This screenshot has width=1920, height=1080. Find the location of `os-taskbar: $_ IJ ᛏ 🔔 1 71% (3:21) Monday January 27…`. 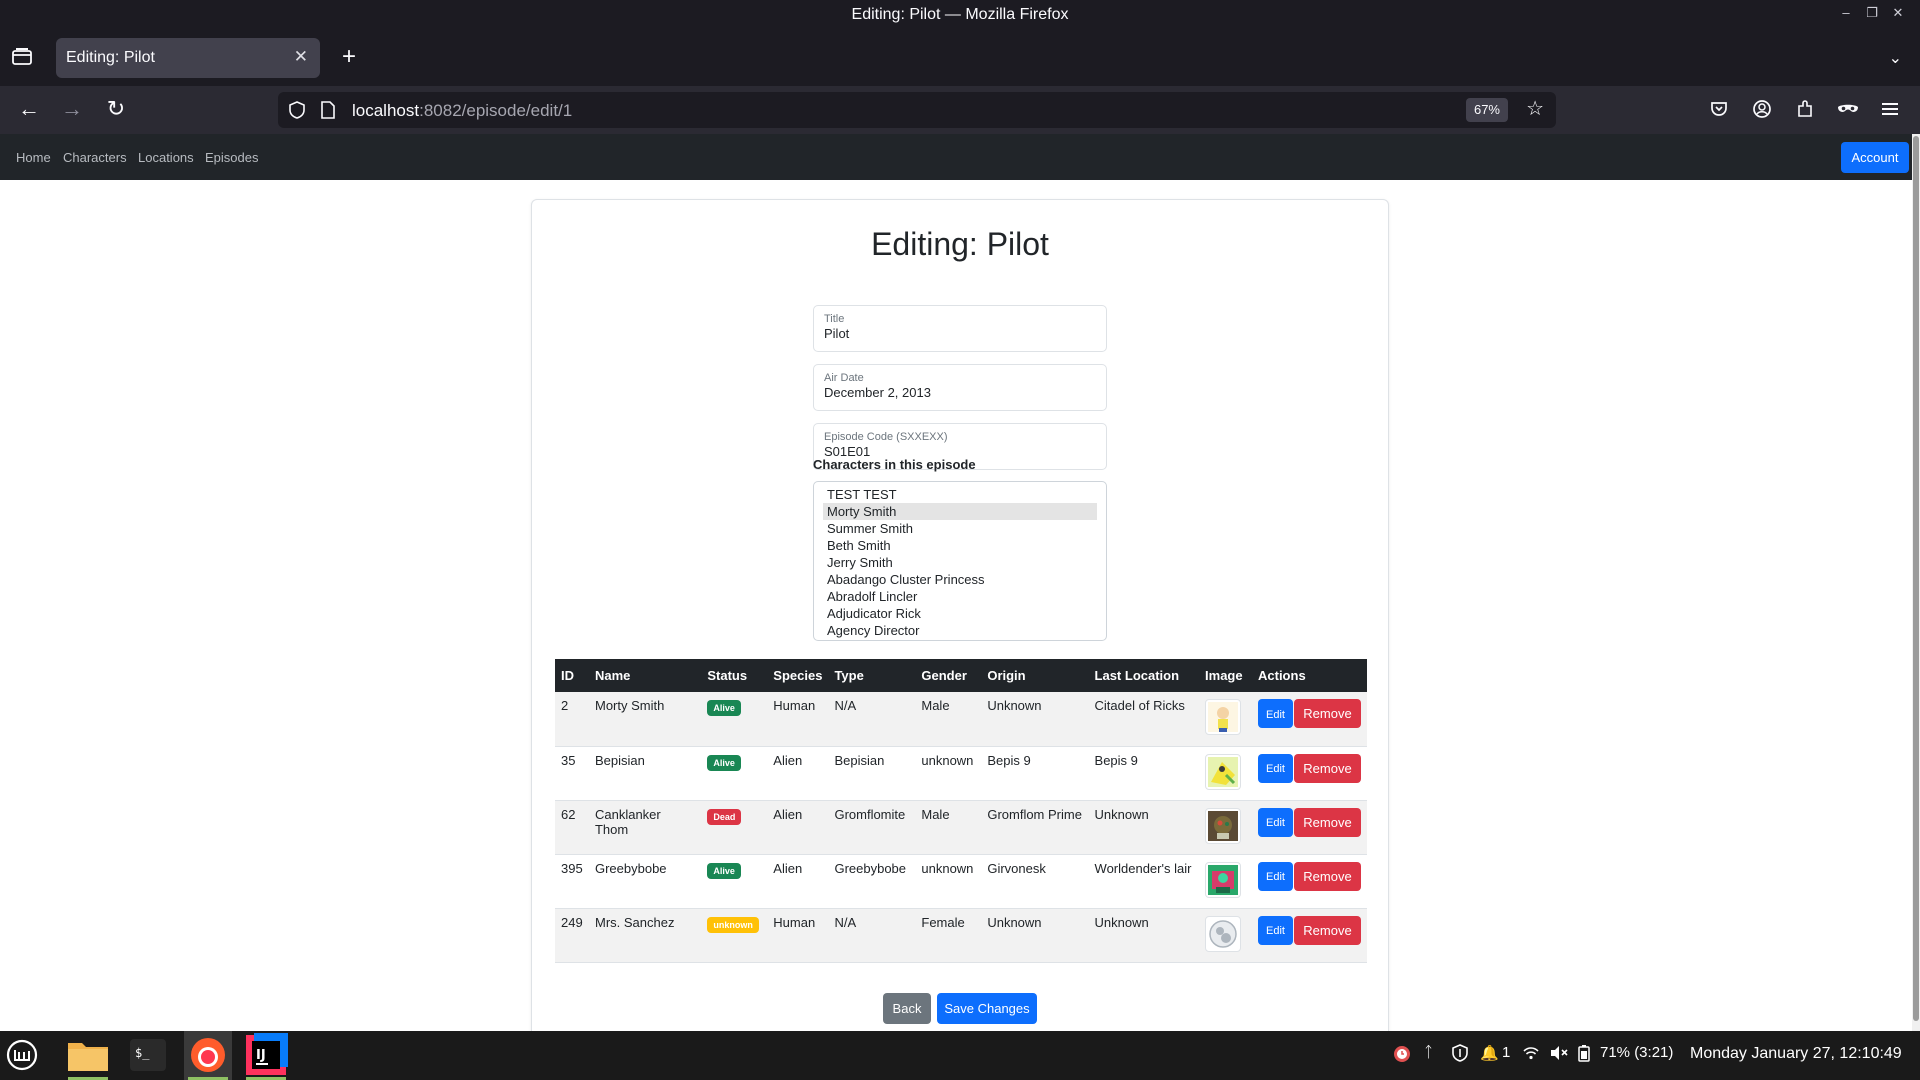

os-taskbar: $_ IJ ᛏ 🔔 1 71% (3:21) Monday January 27… is located at coordinates (960, 1055).